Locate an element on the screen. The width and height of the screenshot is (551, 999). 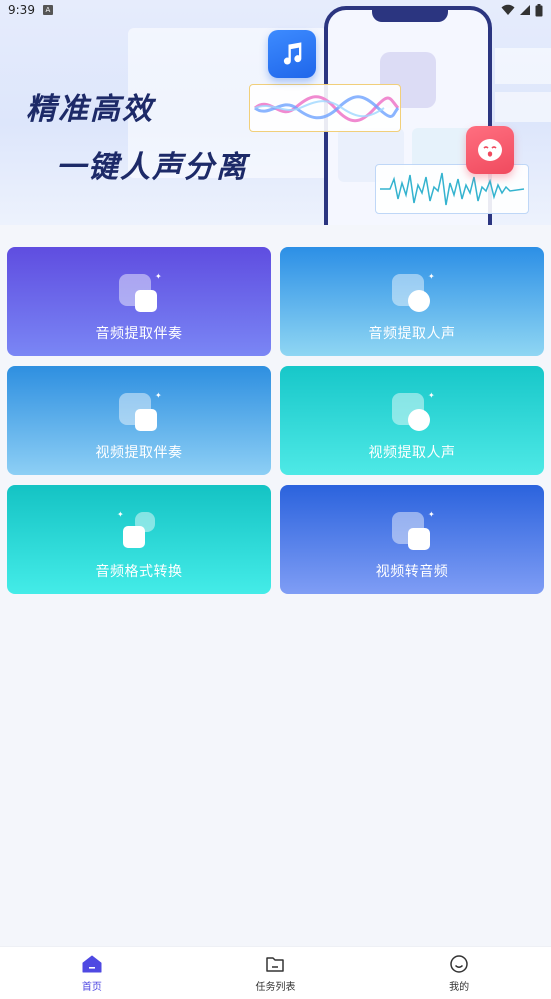
feature-label: 视频转音频 is located at coordinates (412, 572).